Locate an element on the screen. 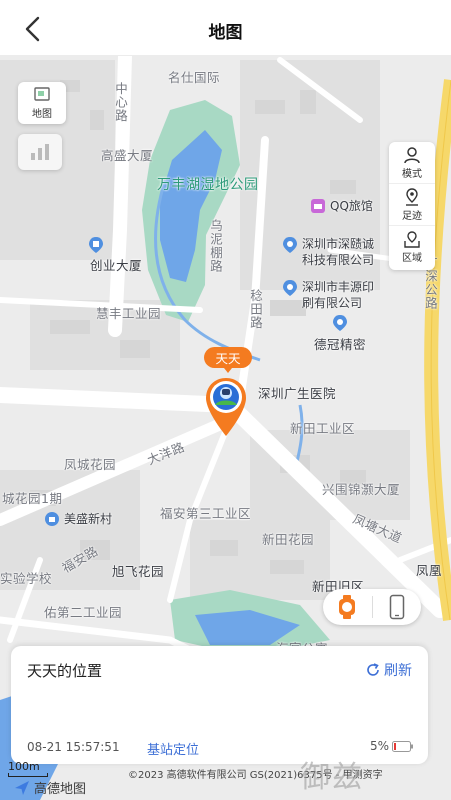 The image size is (451, 800). map-label-xintian-garden: 新田花园 is located at coordinates (288, 539).